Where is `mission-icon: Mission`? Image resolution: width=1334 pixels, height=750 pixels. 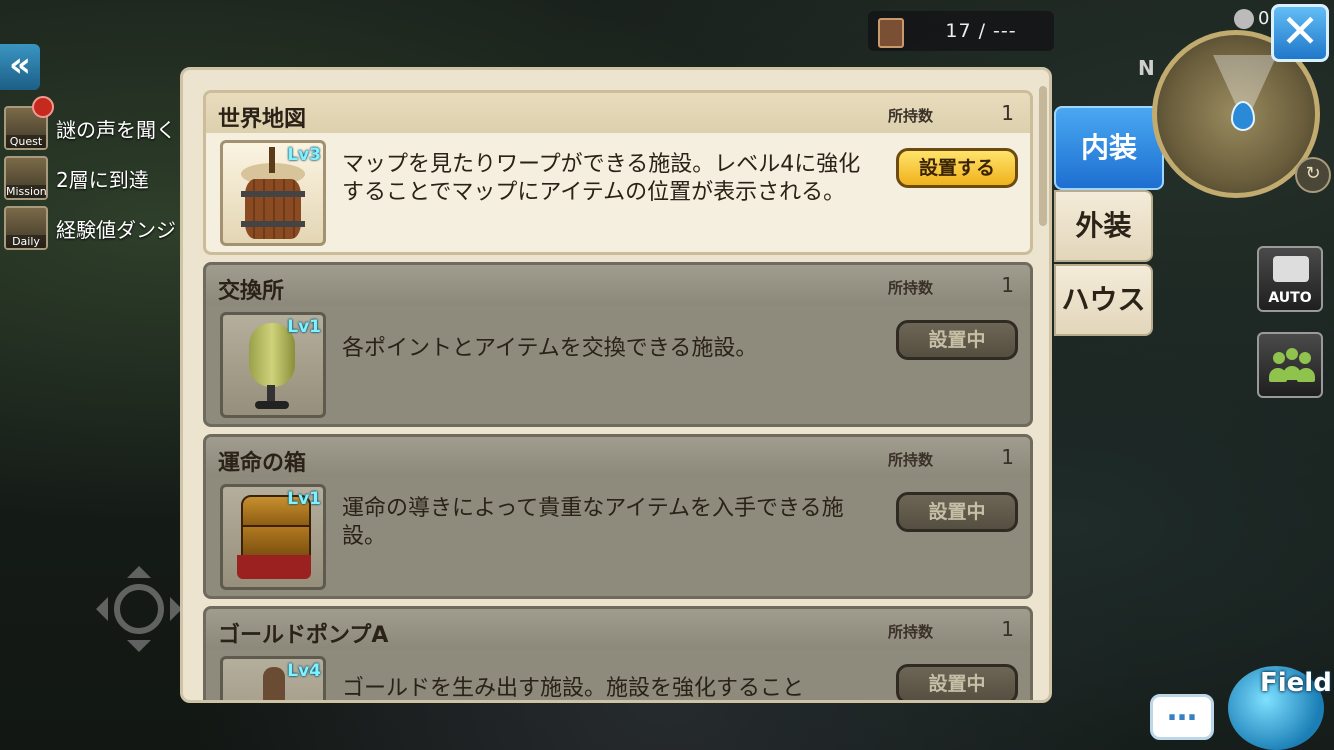
mission-icon: Mission is located at coordinates (26, 178).